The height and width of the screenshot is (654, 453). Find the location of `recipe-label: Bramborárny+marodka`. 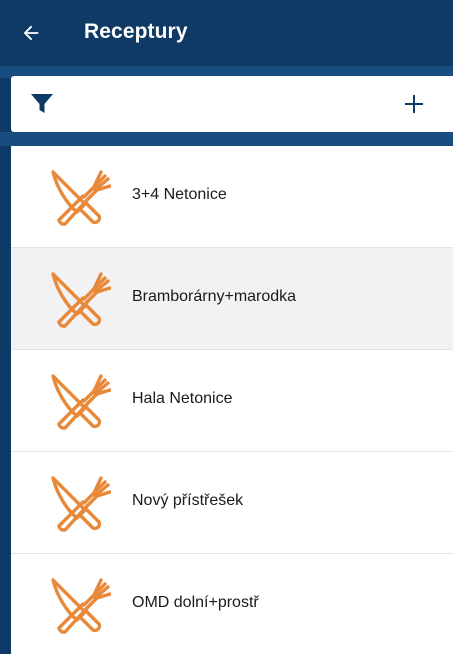

recipe-label: Bramborárny+marodka is located at coordinates (214, 296).